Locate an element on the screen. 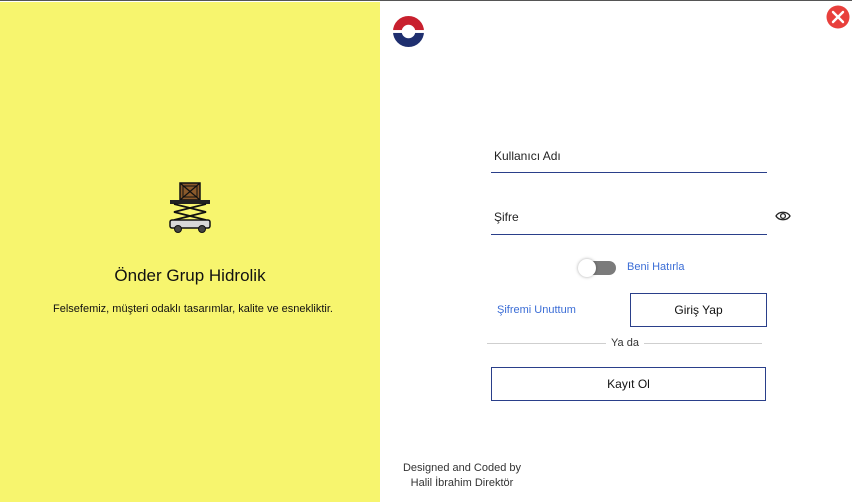  forgot-password-link: Şifremi Unuttum is located at coordinates (536, 310).